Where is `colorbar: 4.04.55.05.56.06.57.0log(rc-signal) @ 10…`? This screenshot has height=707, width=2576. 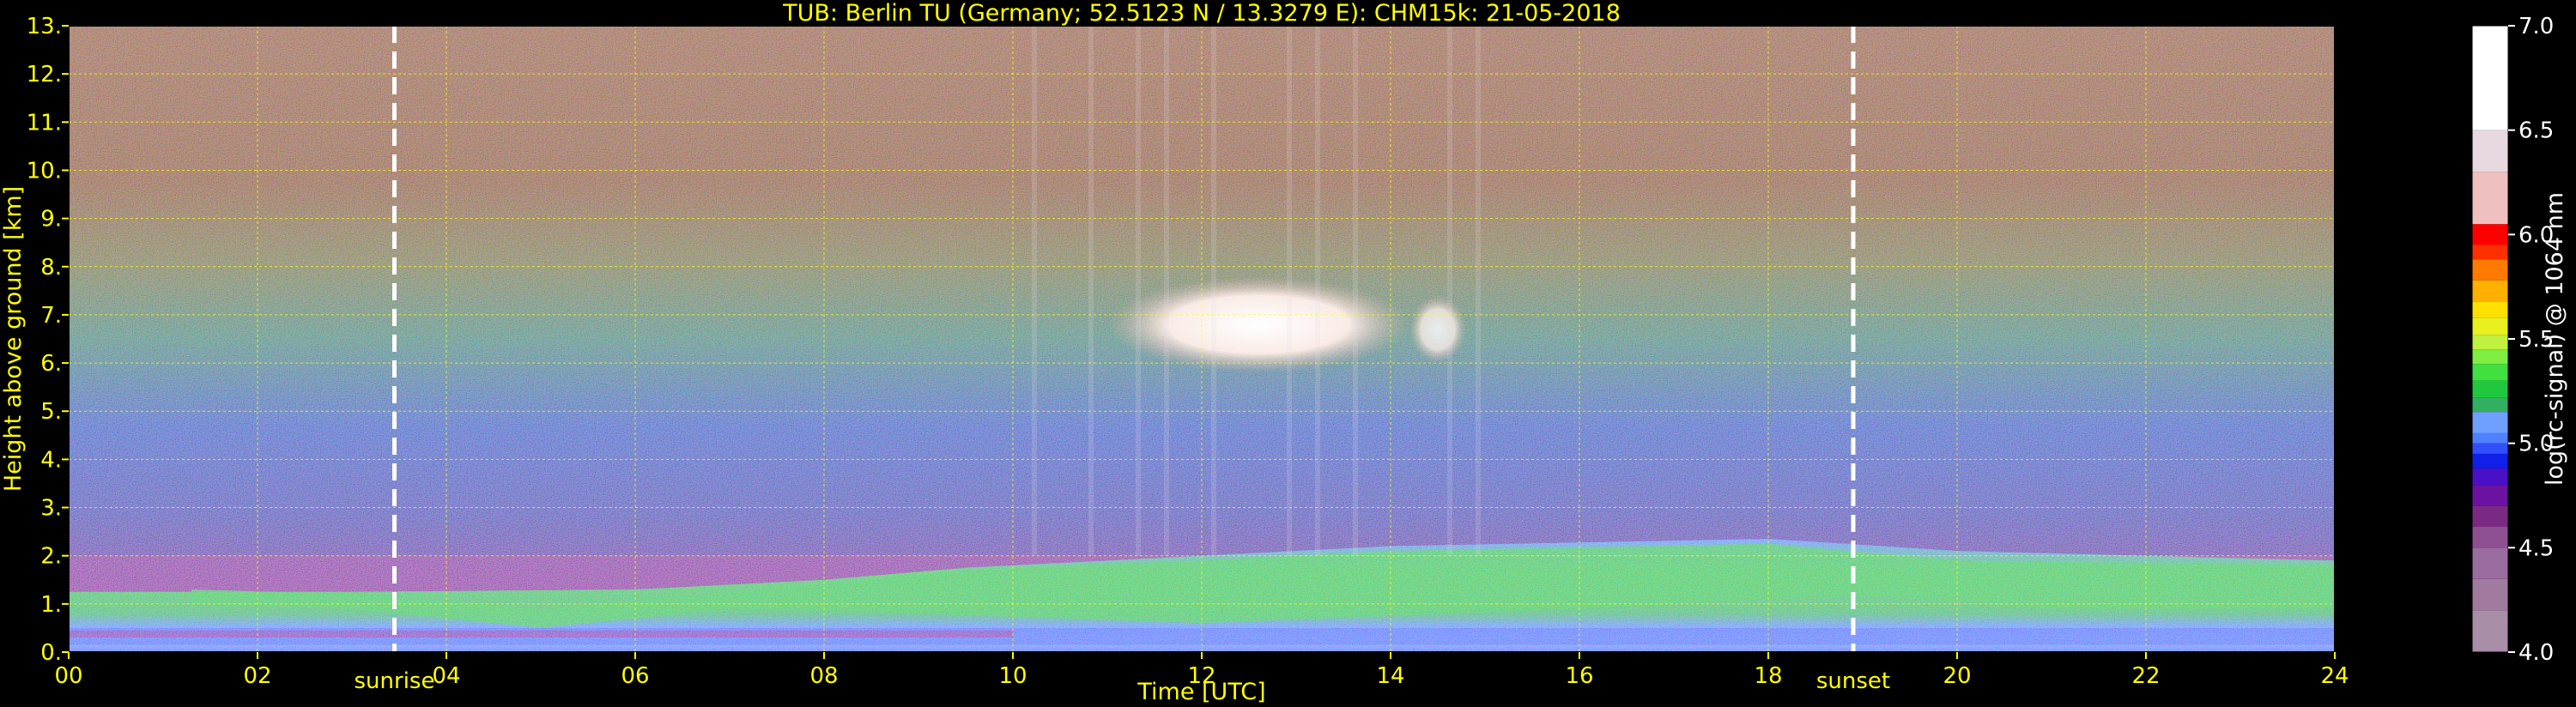
colorbar: 4.04.55.05.56.06.57.0log(rc-signal) @ 10… is located at coordinates (2519, 340).